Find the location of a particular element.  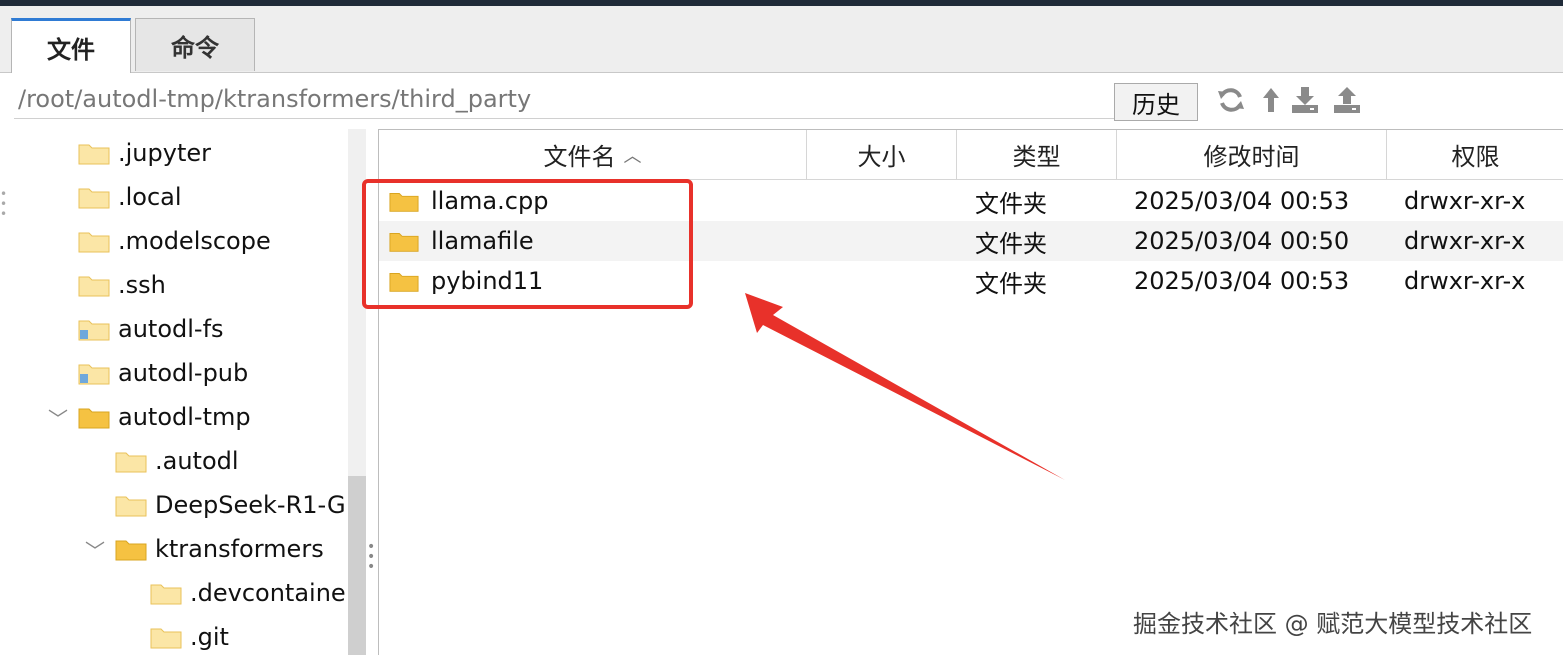

column-header-type: 类型 is located at coordinates (1037, 155).